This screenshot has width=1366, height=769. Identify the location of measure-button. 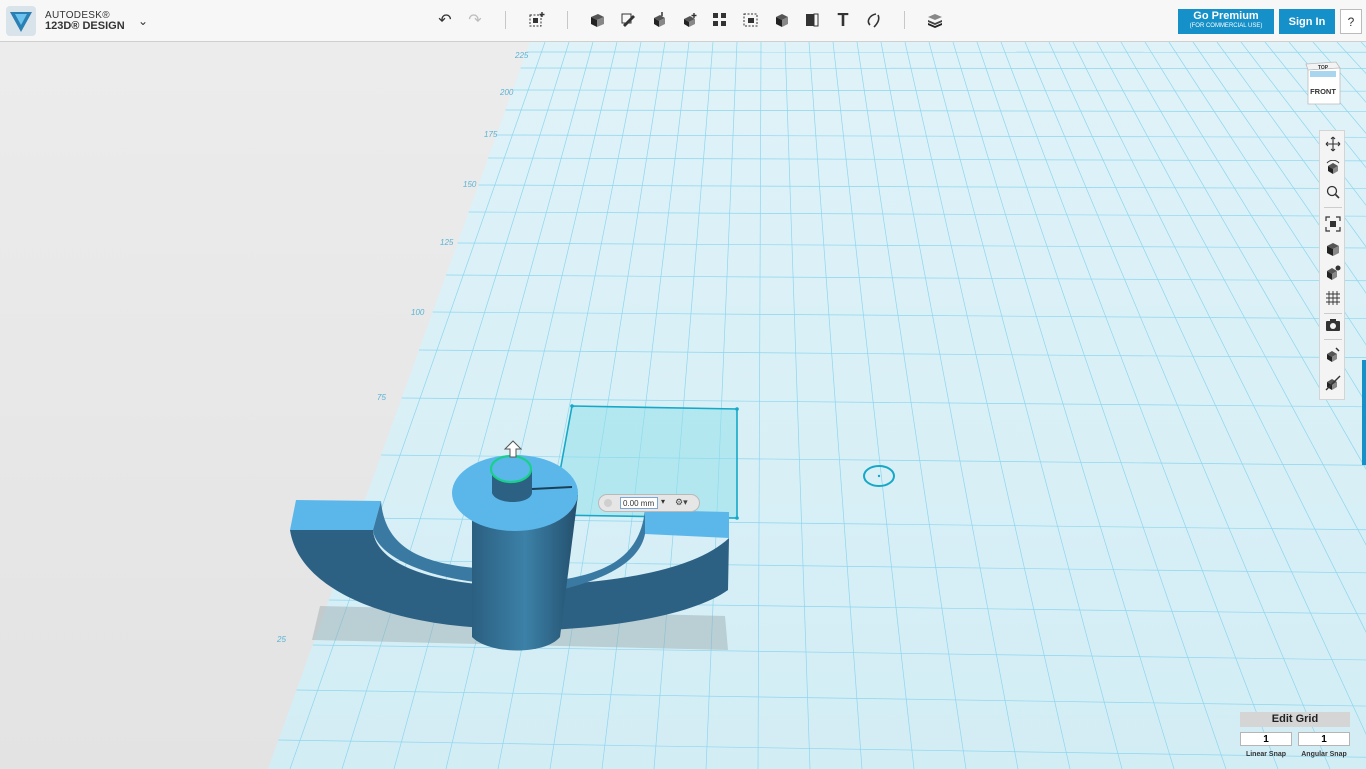
(812, 20).